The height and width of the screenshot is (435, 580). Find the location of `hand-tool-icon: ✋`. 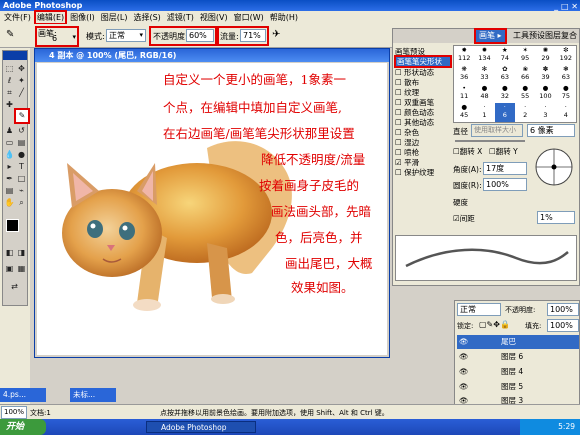

hand-tool-icon: ✋ is located at coordinates (9, 202).